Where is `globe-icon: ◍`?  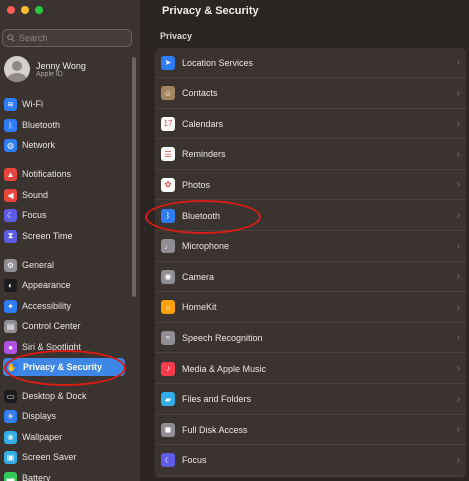
globe-icon: ◍ is located at coordinates (10, 145).